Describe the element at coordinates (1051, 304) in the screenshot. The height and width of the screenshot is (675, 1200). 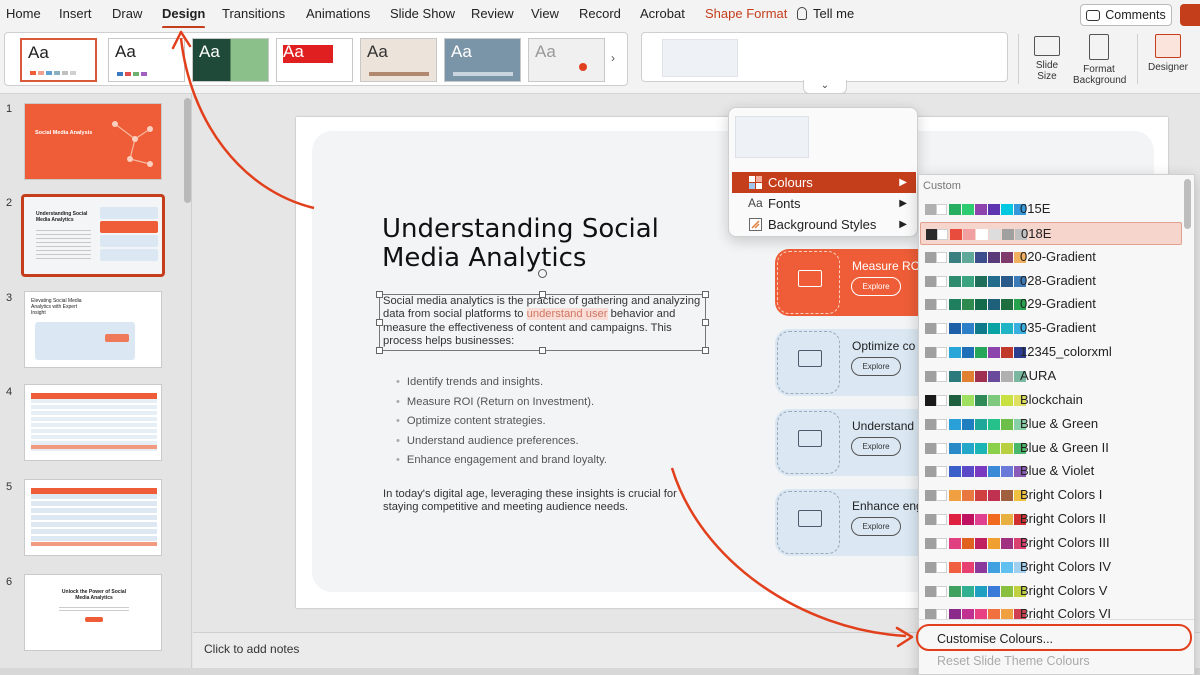
I see `colour-scheme-item: 029-Gradient` at that location.